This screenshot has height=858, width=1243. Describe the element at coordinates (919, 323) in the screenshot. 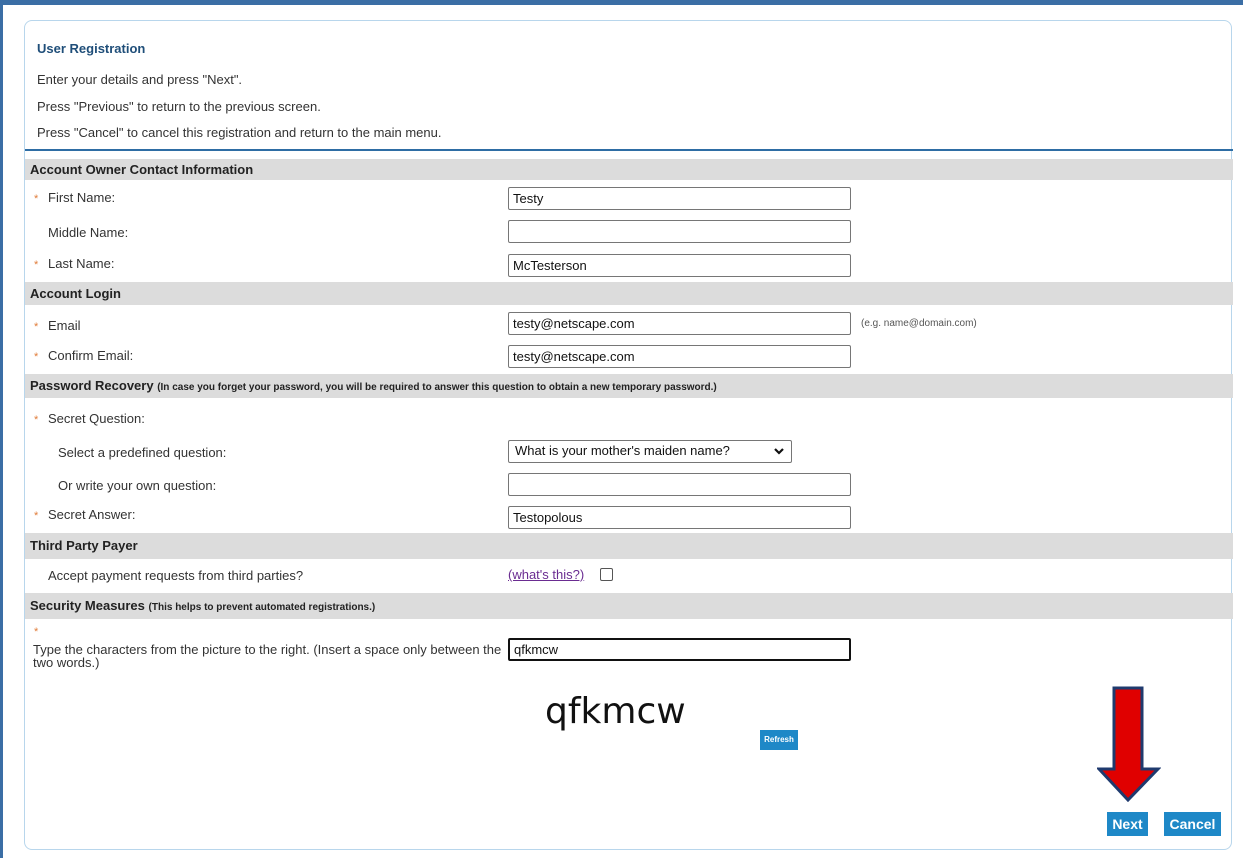

I see `email-hint: (e.g. name@domain.com)` at that location.